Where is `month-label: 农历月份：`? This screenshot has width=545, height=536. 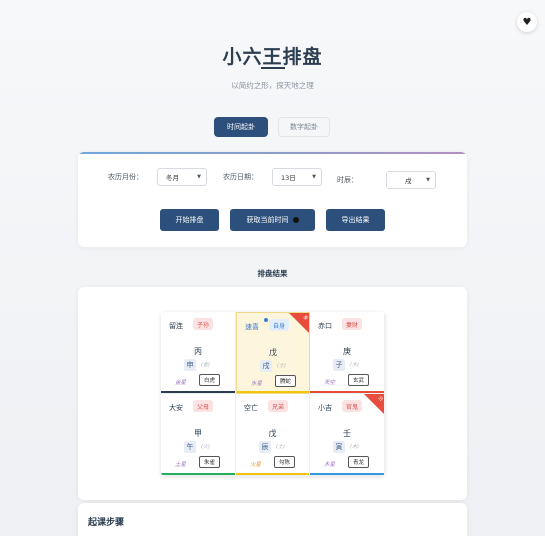
month-label: 农历月份： is located at coordinates (125, 177).